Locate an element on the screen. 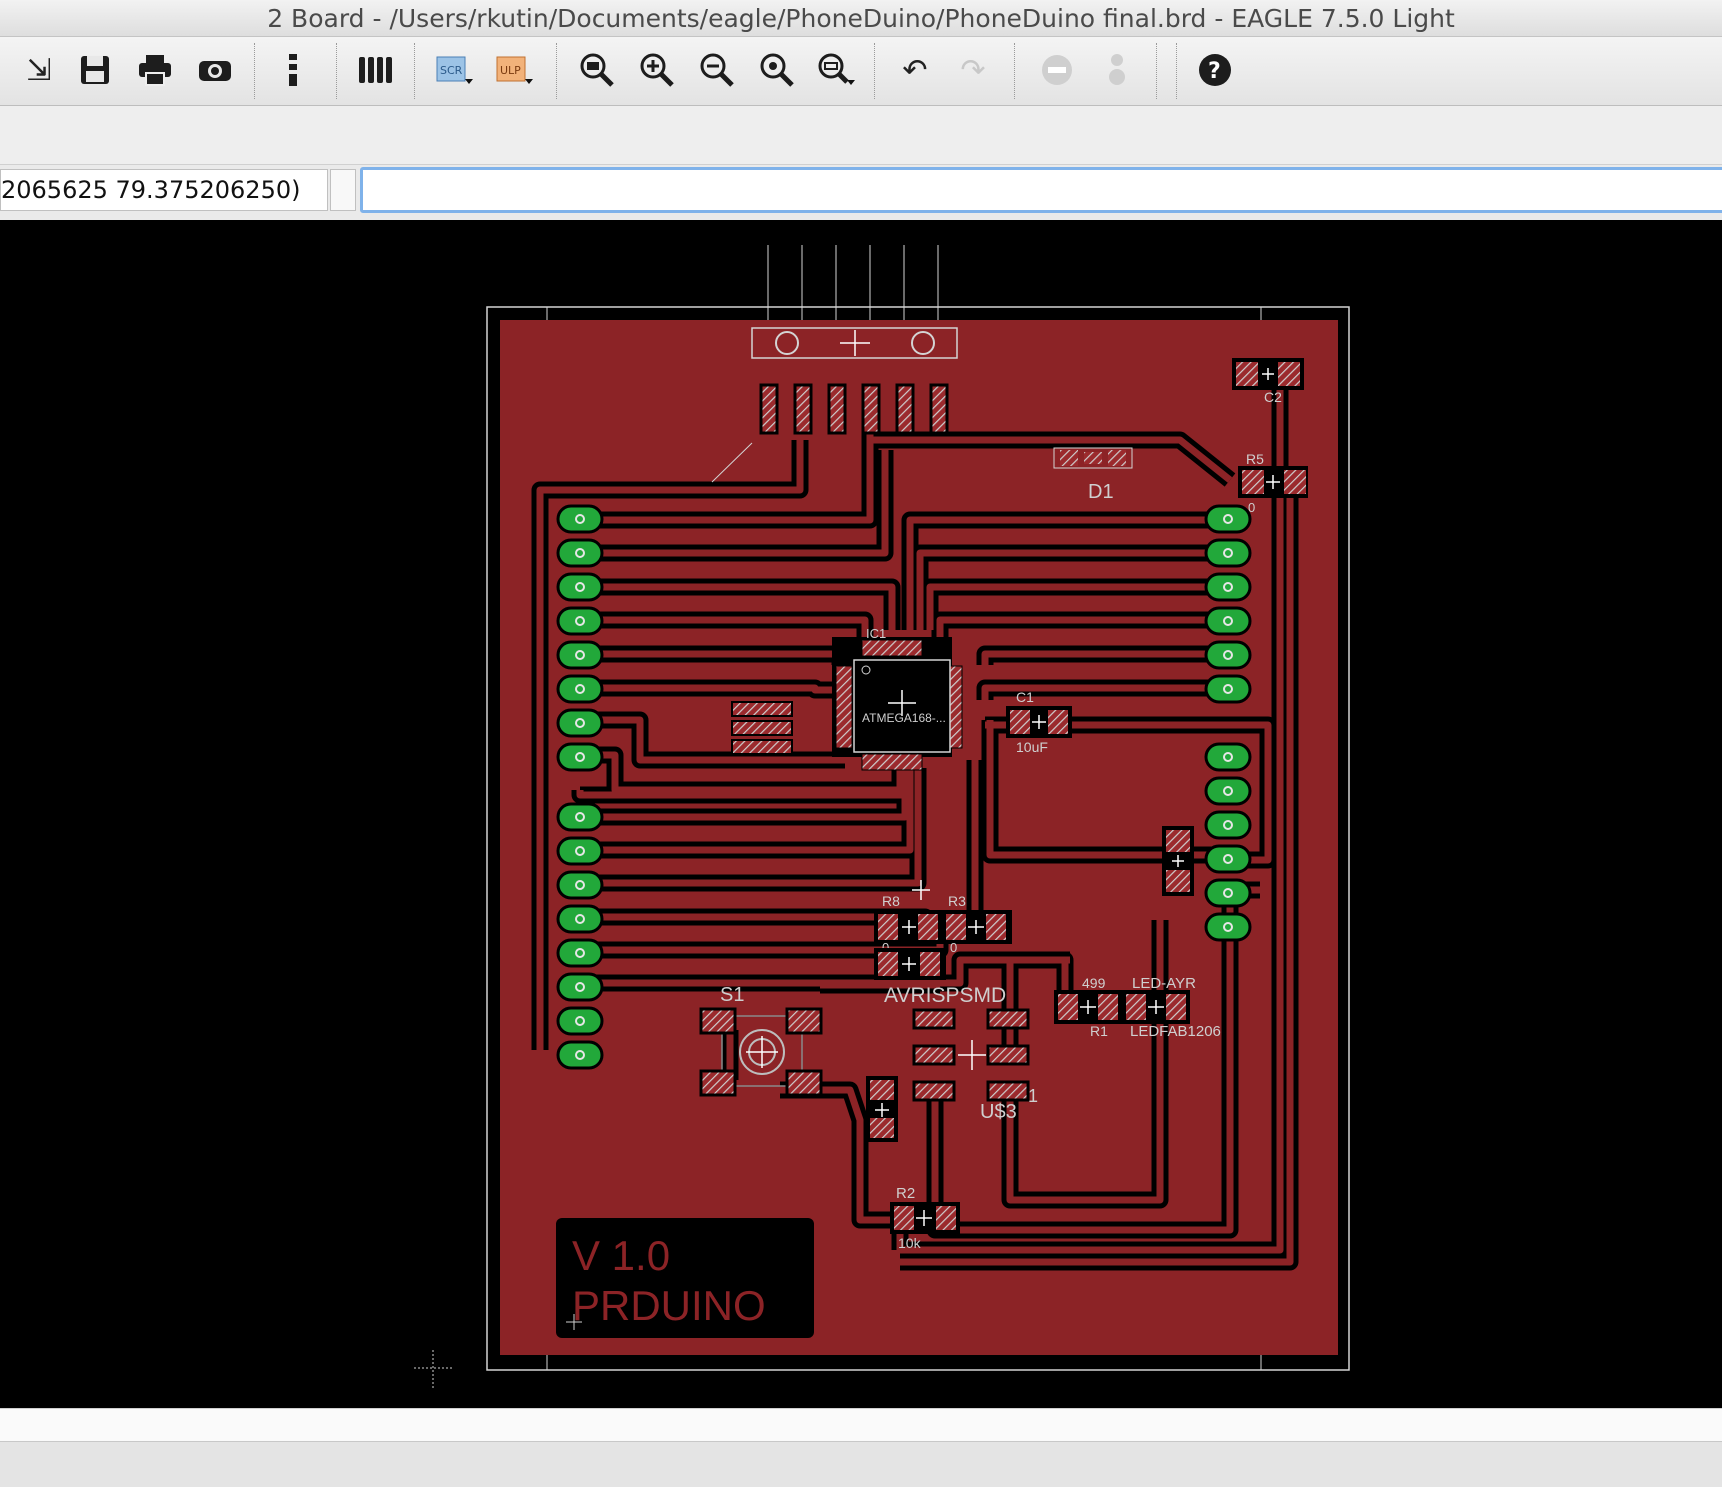  coordinate-display: 2065625 79.375206250) is located at coordinates (164, 190).